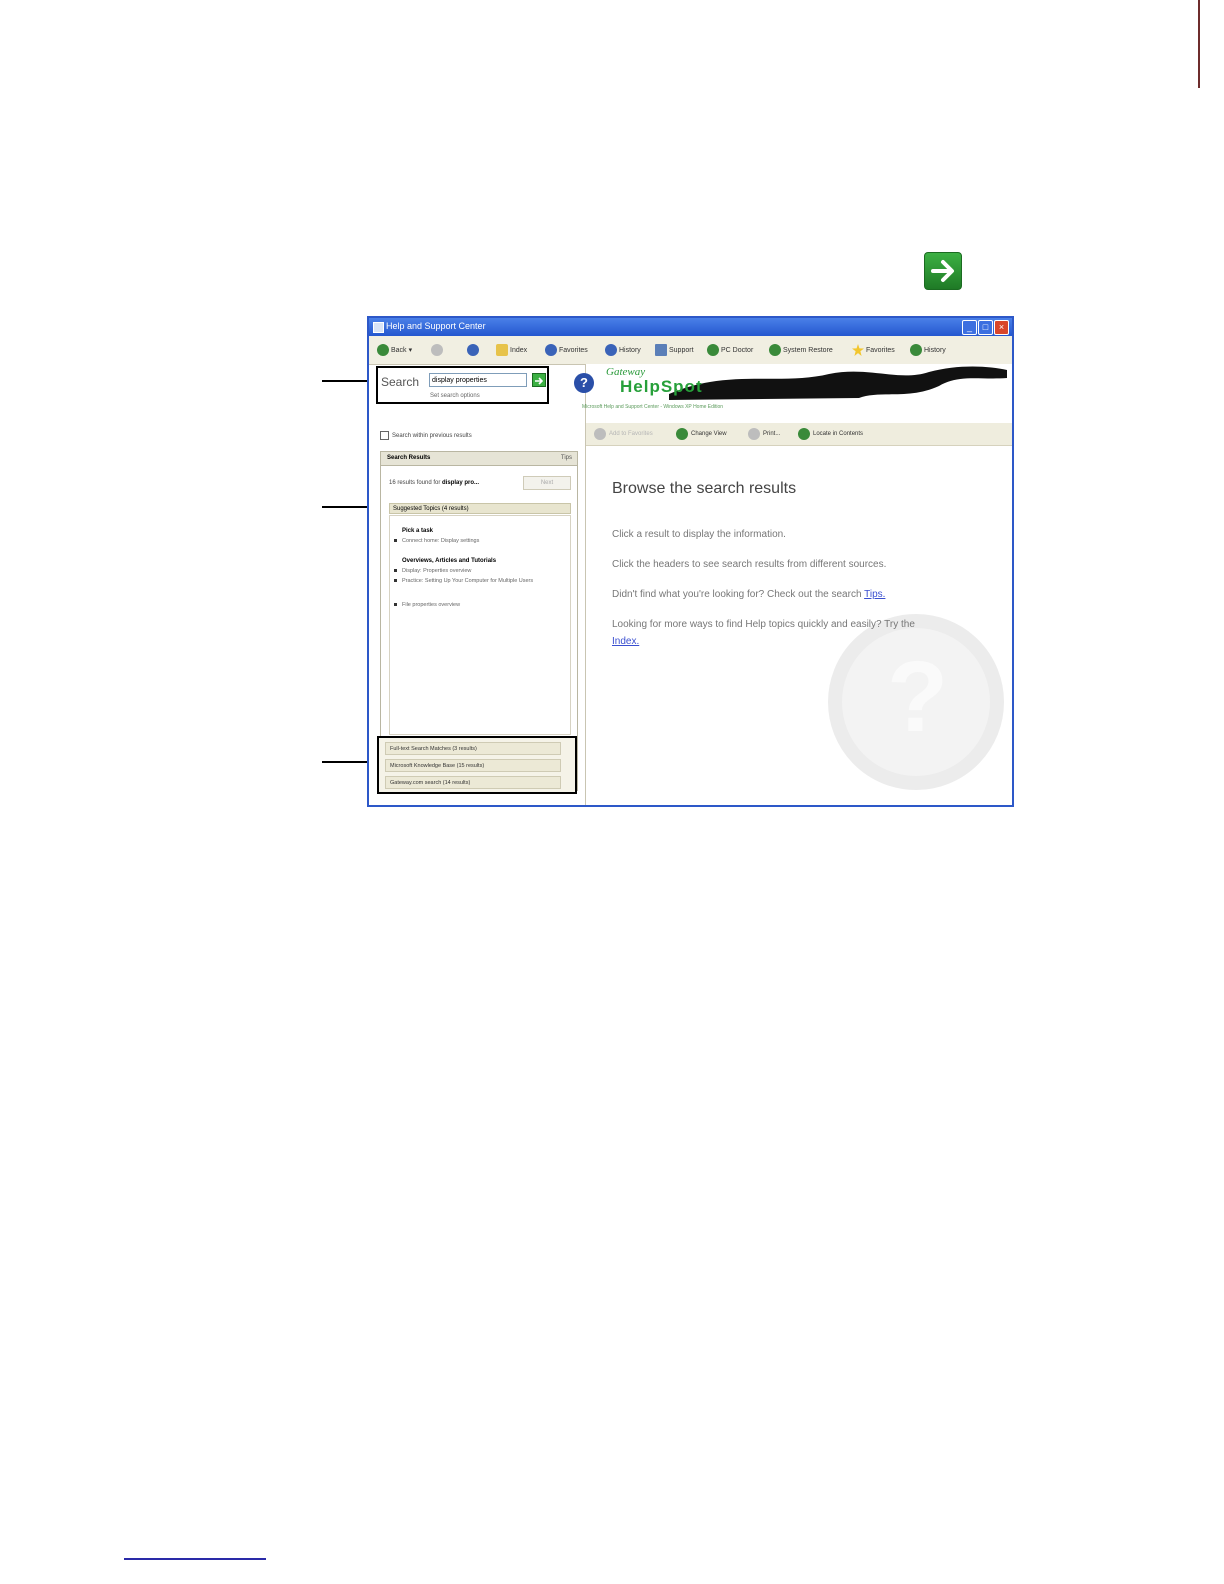  I want to click on topic-group-heading: Overviews, Articles and Tutorials, so click(449, 561).